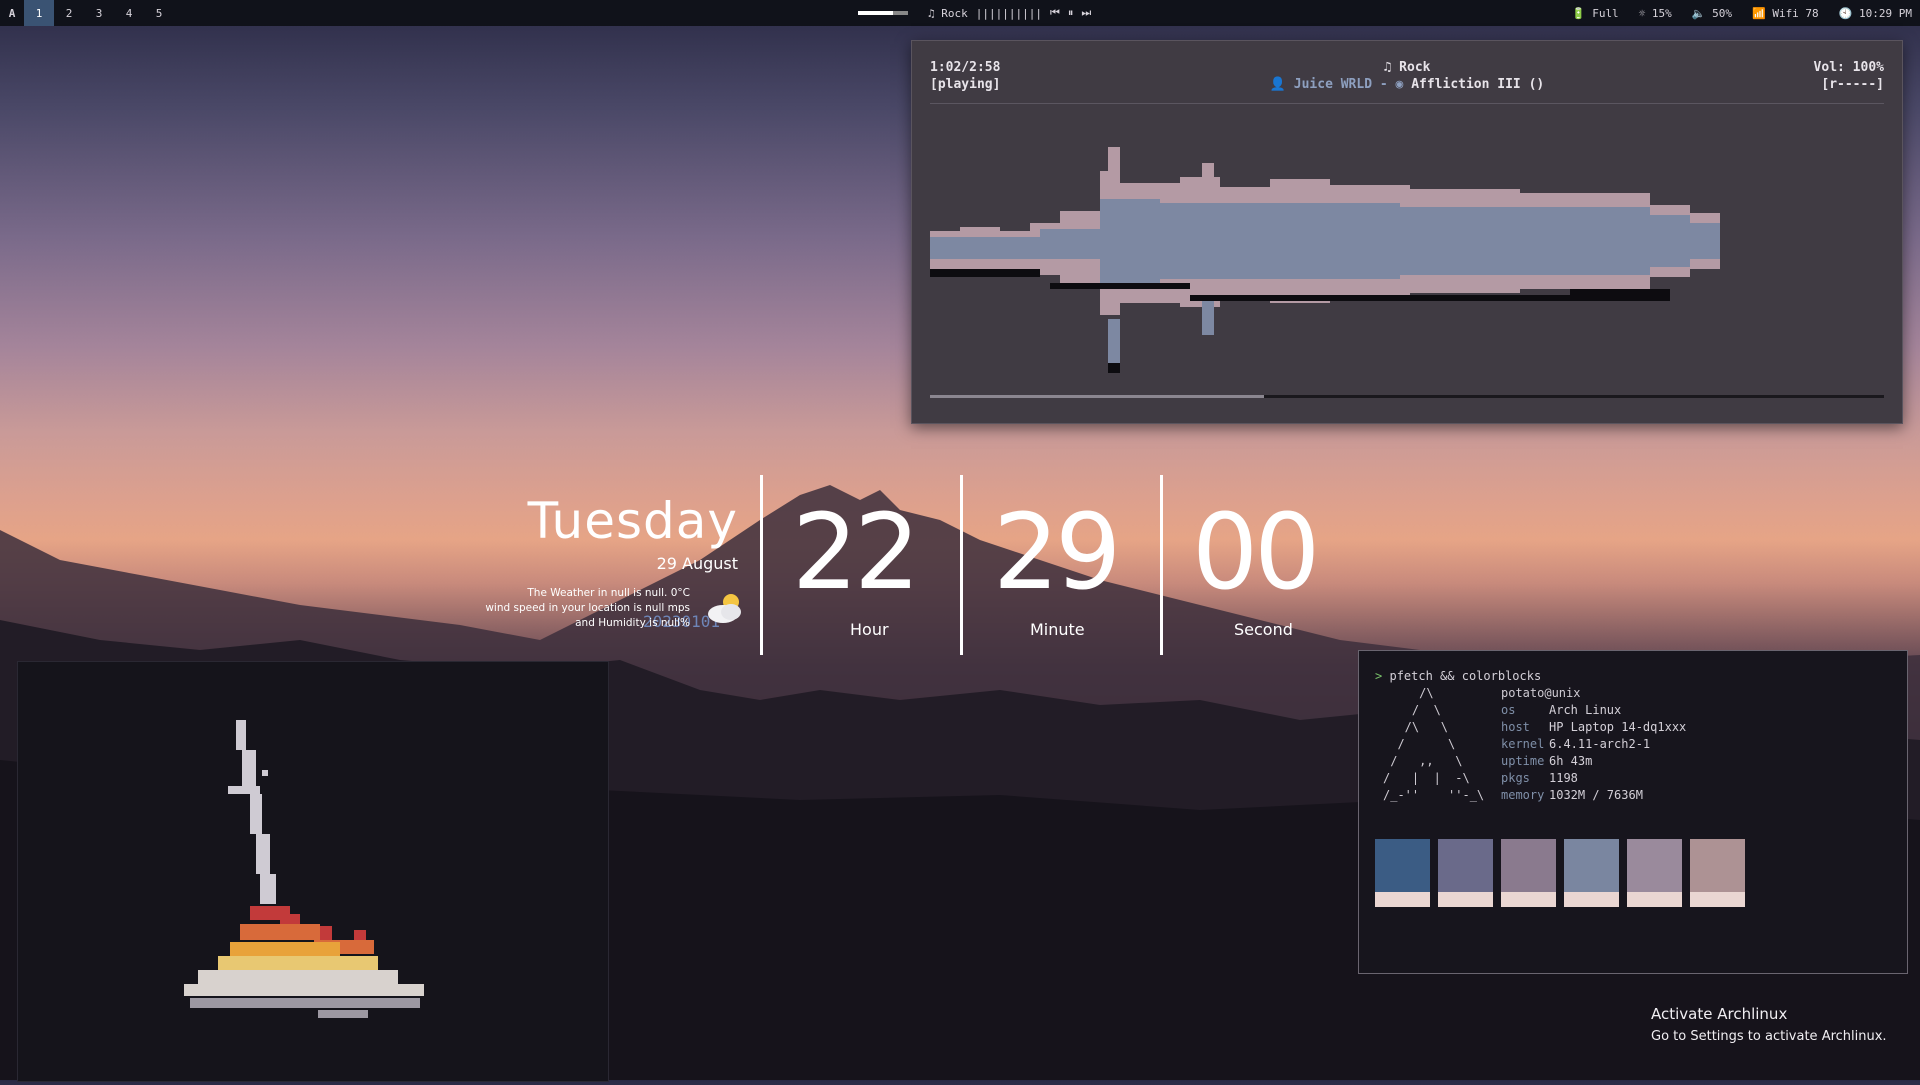  Describe the element at coordinates (724, 608) in the screenshot. I see `partly-cloudy-icon` at that location.